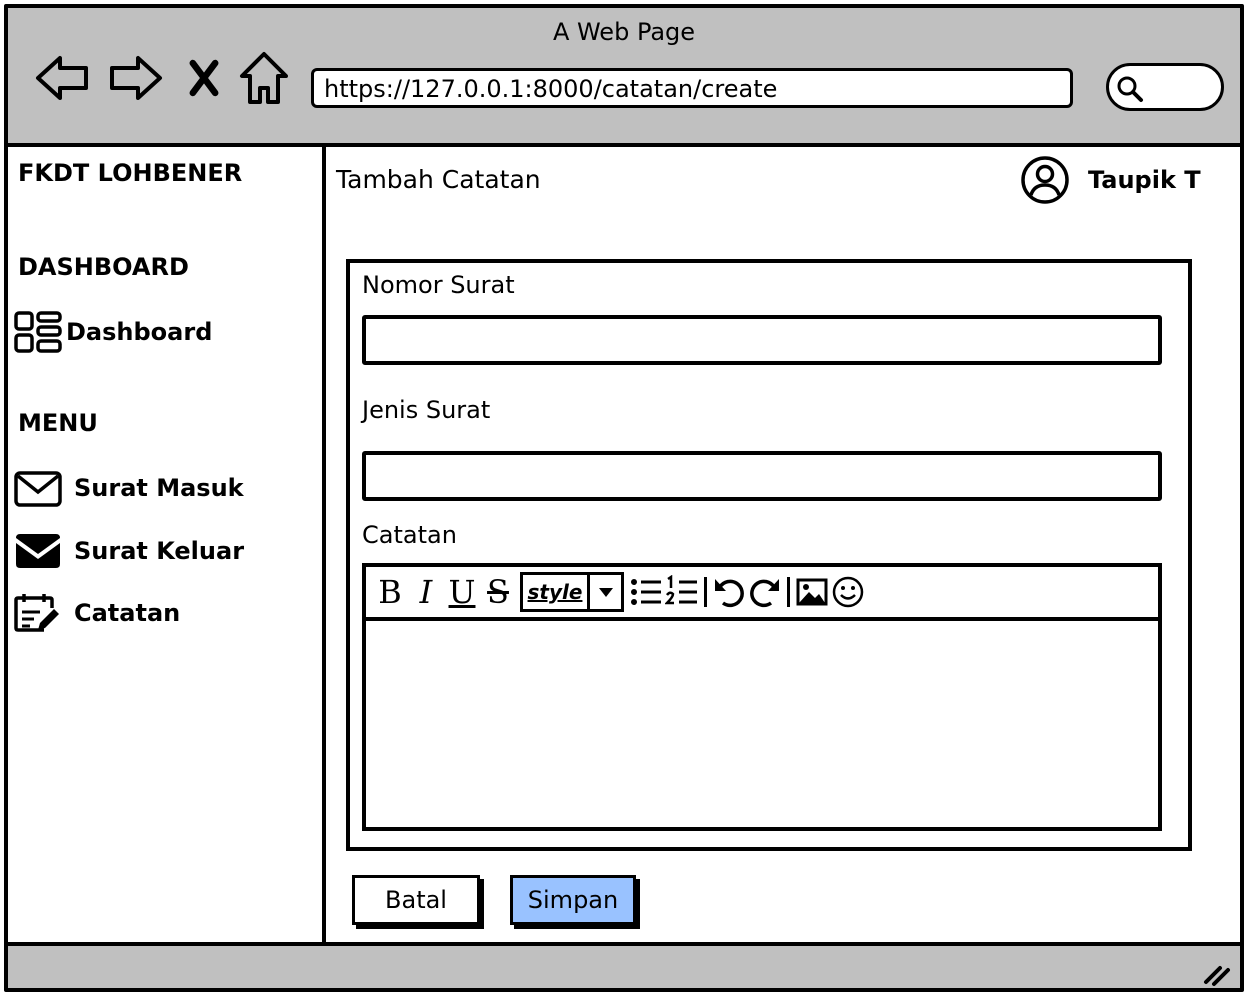  What do you see at coordinates (624, 965) in the screenshot?
I see `status-bar` at bounding box center [624, 965].